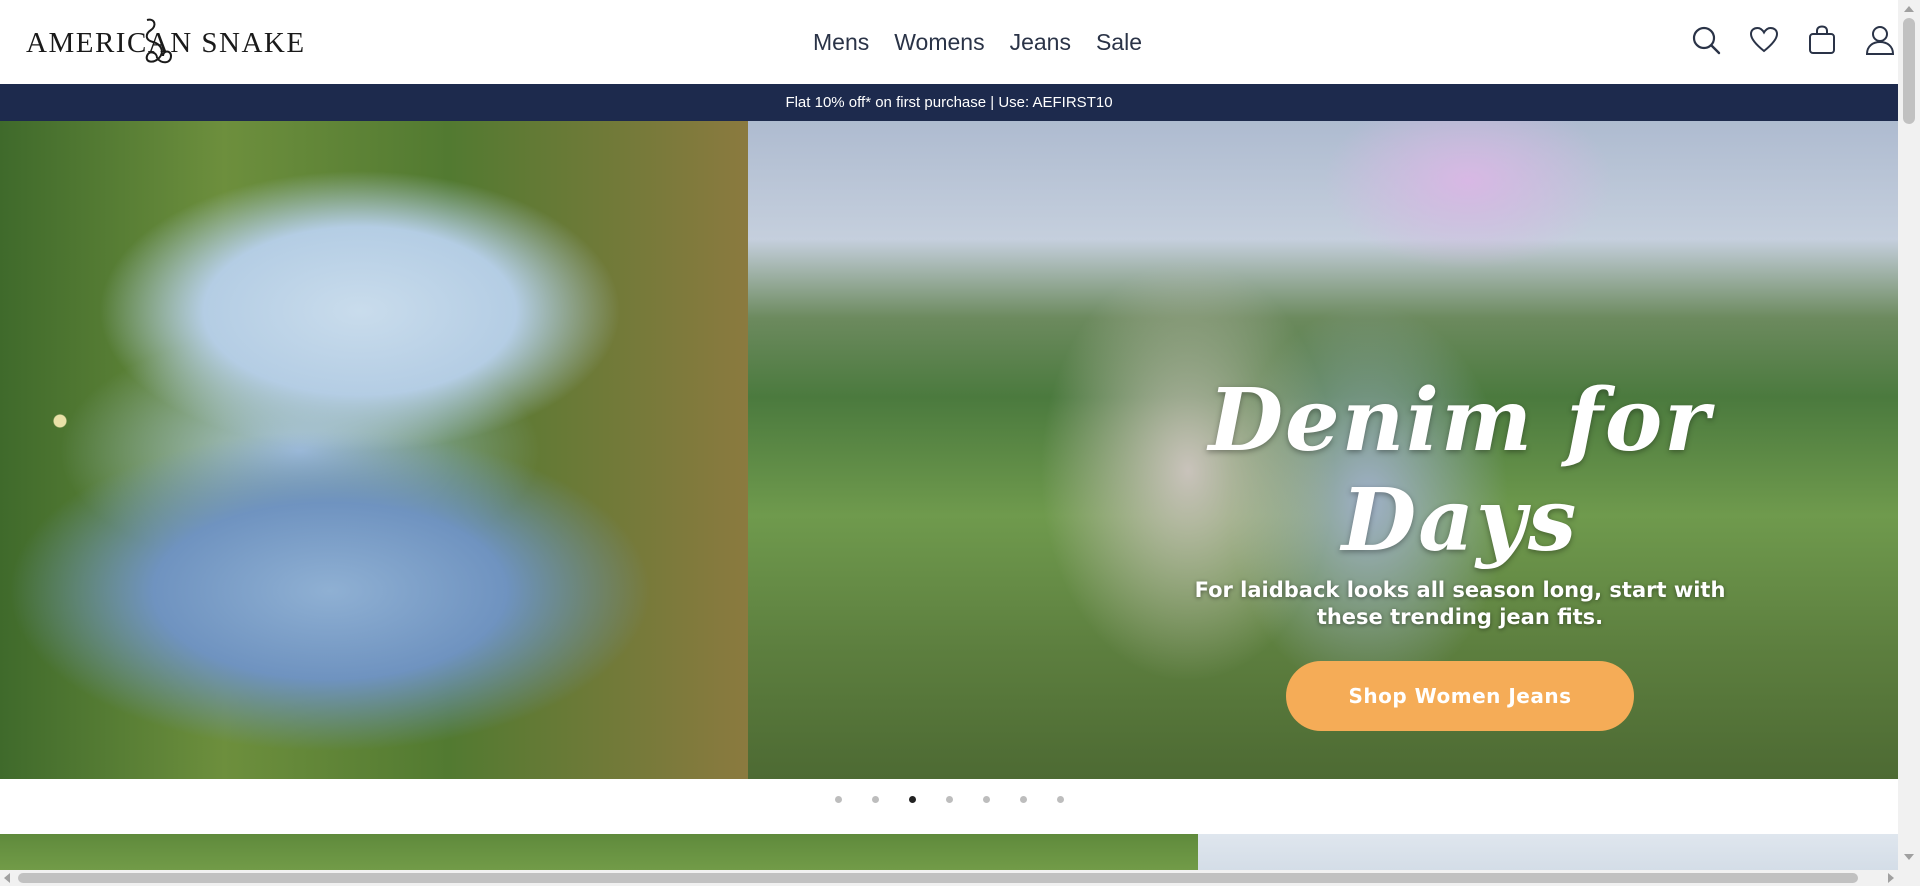 The width and height of the screenshot is (1920, 886). What do you see at coordinates (1880, 40) in the screenshot?
I see `account-icon` at bounding box center [1880, 40].